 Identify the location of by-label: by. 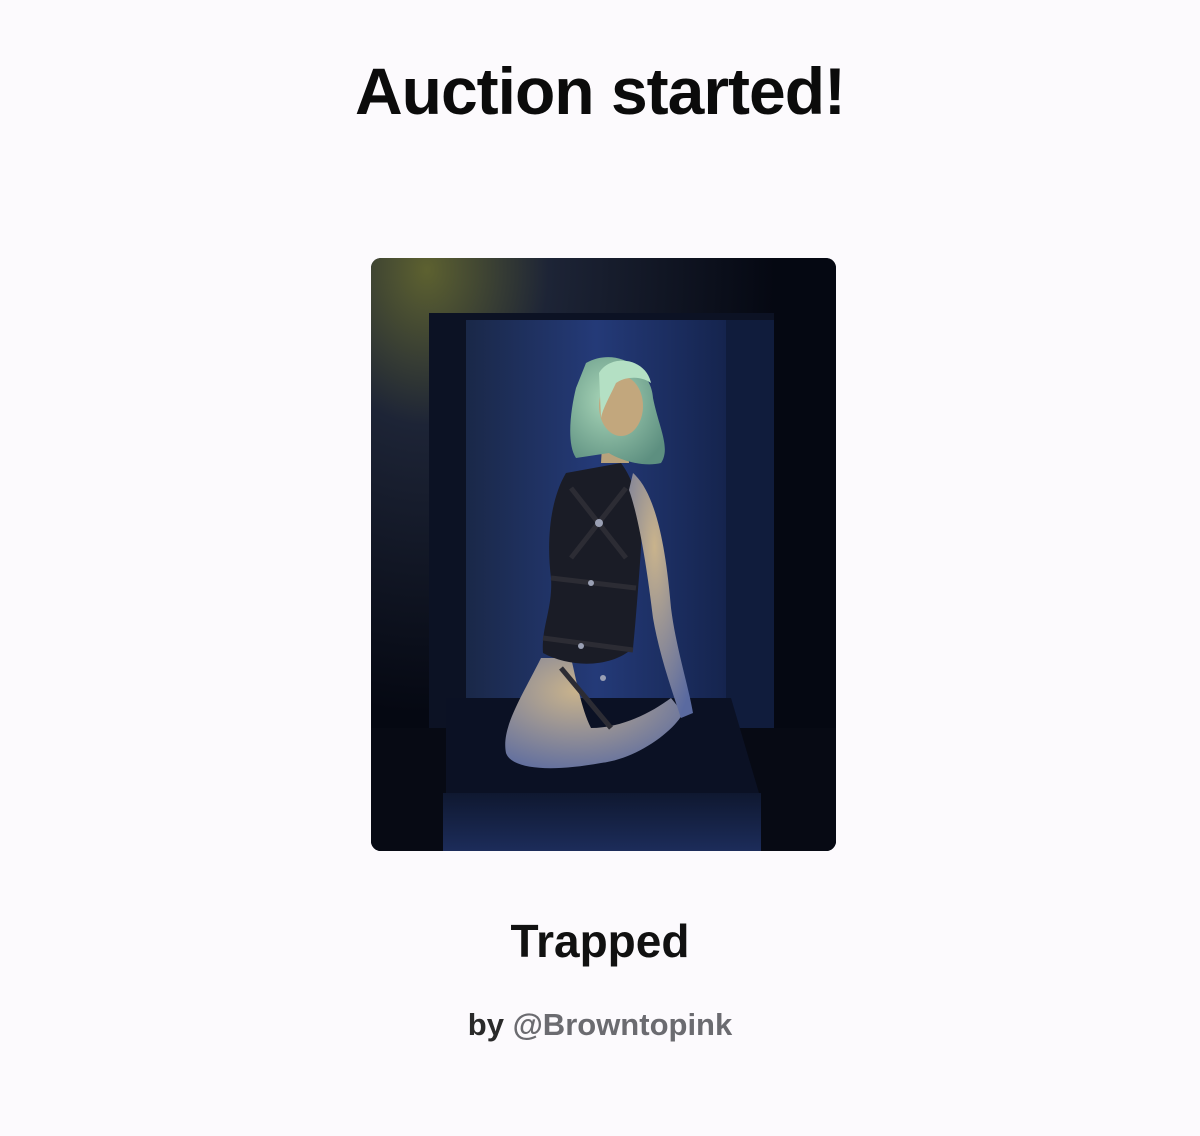
(485, 1024).